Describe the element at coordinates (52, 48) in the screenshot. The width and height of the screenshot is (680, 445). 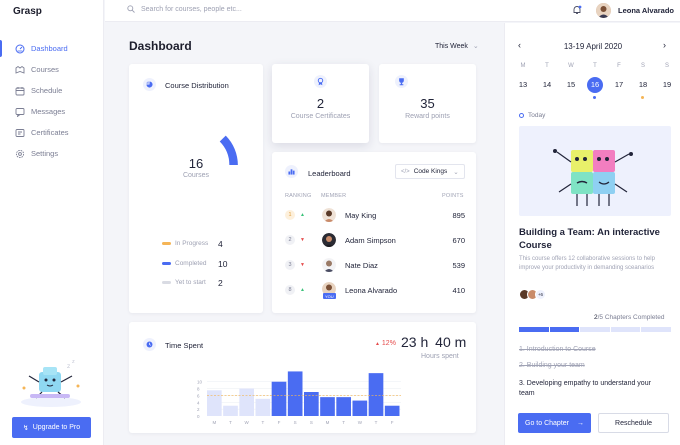
I see `sidebar-item-dashboard: Dashboard` at that location.